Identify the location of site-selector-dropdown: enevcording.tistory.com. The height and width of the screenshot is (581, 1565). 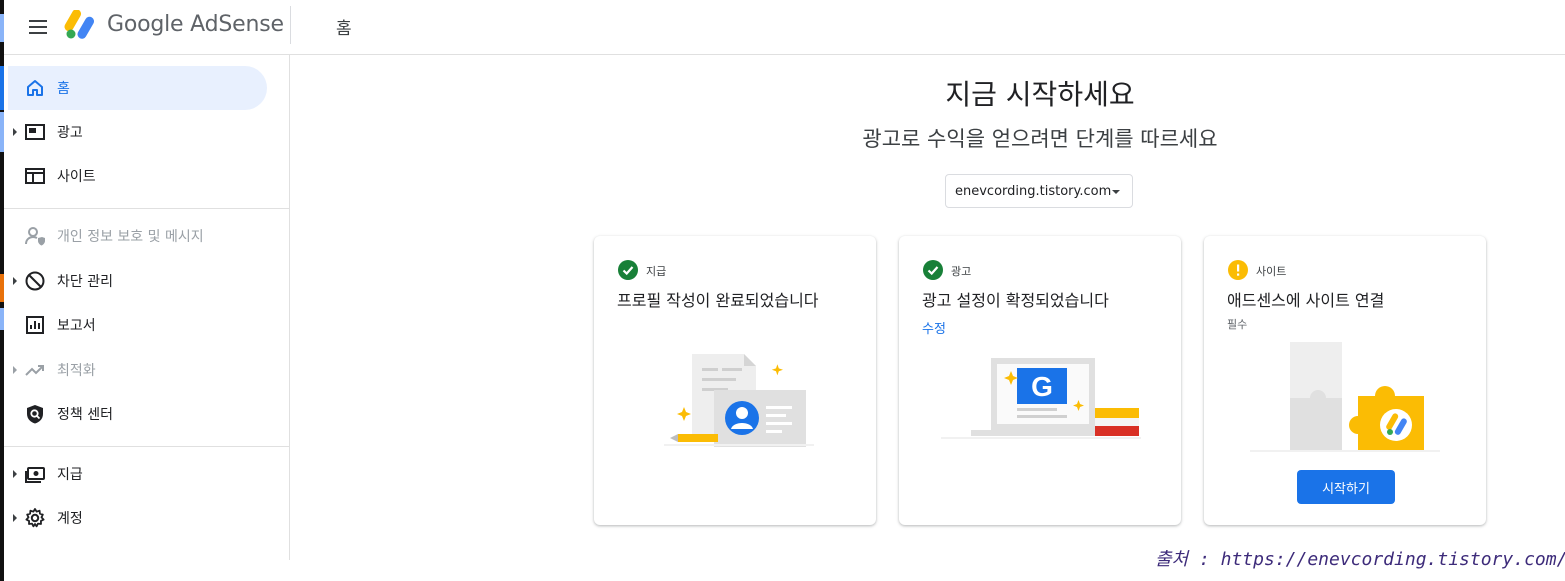
(1039, 191).